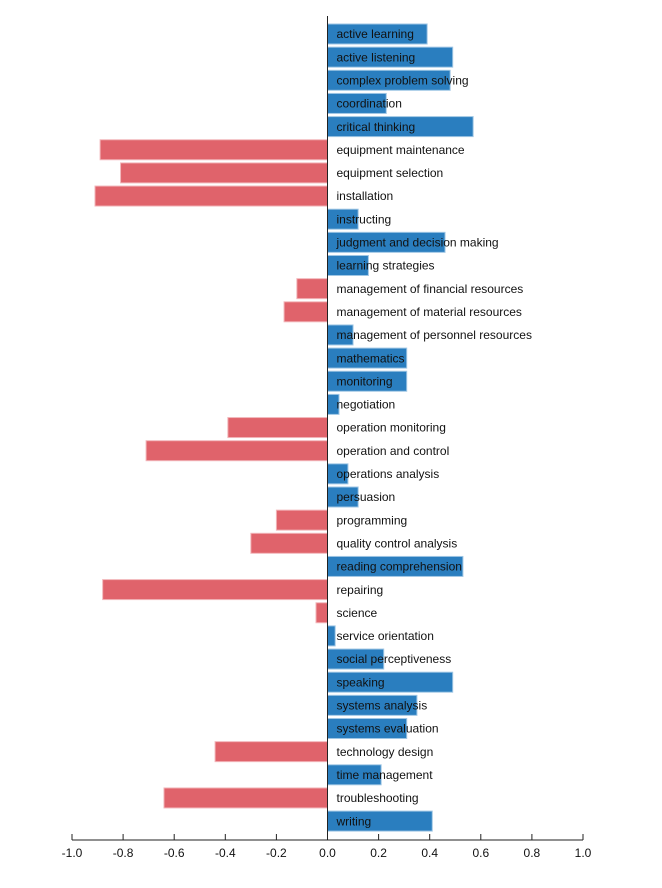 The height and width of the screenshot is (888, 662). Describe the element at coordinates (357, 613) in the screenshot. I see `category-label: science` at that location.